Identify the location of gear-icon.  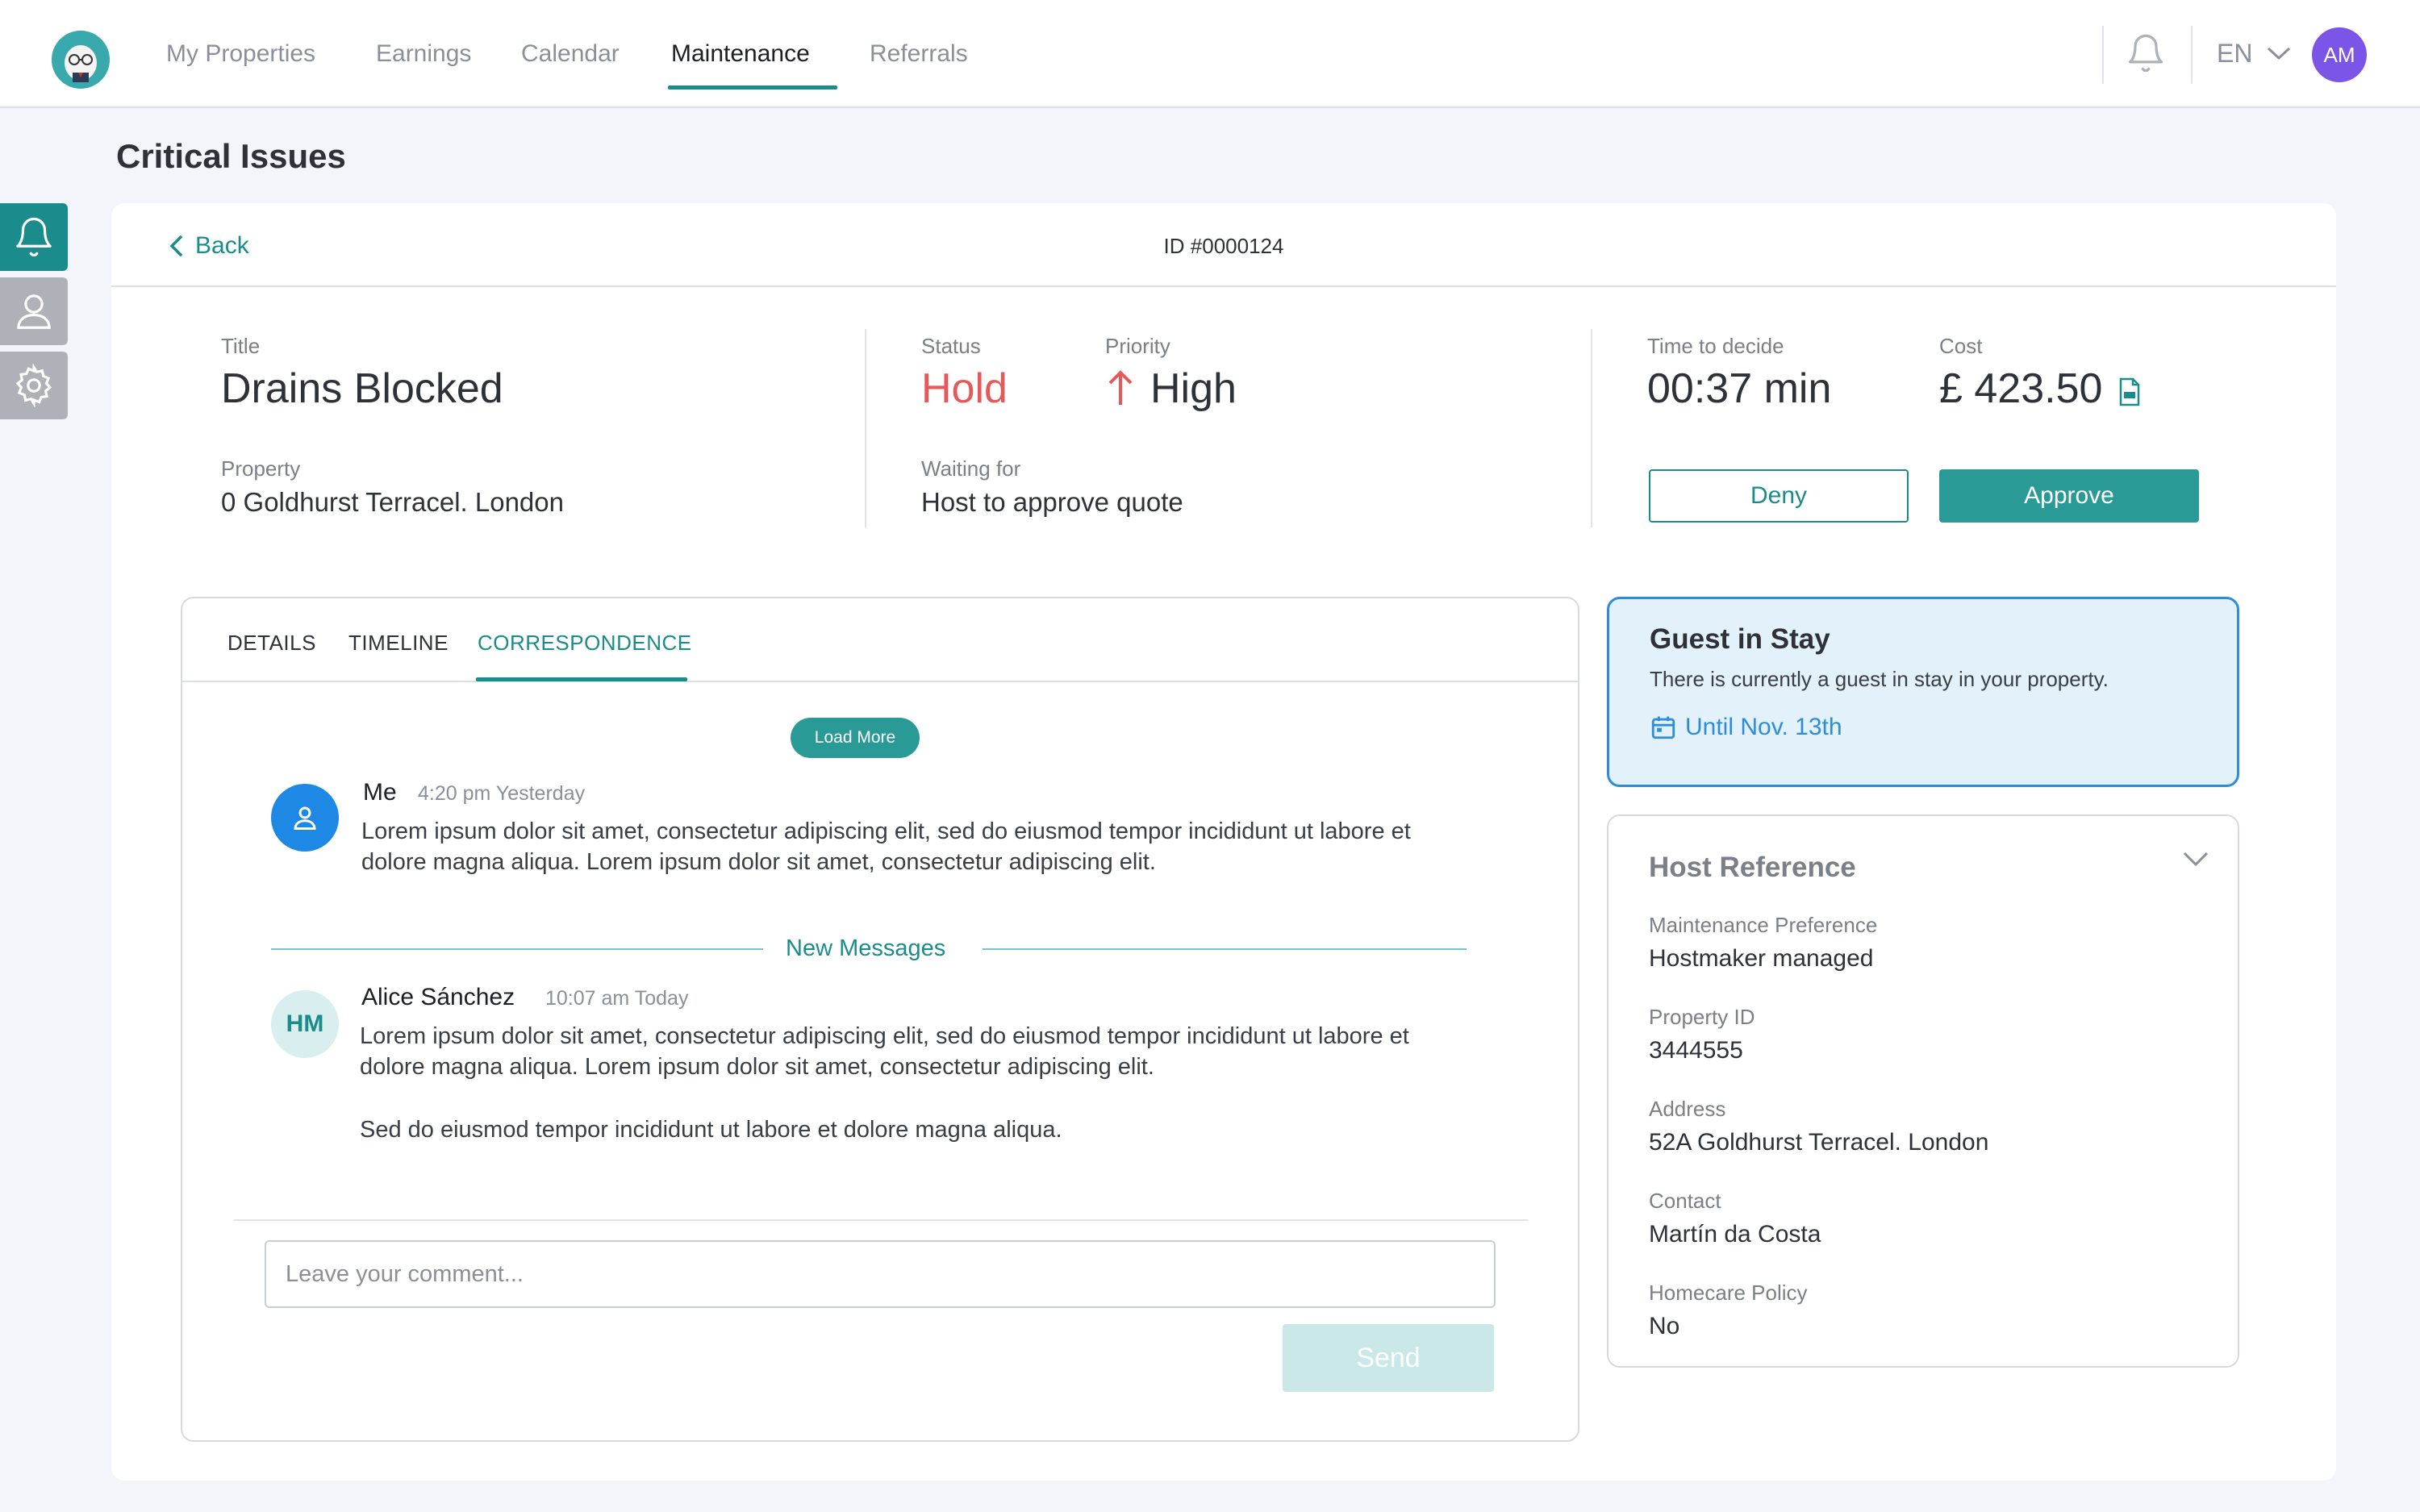
(33, 385).